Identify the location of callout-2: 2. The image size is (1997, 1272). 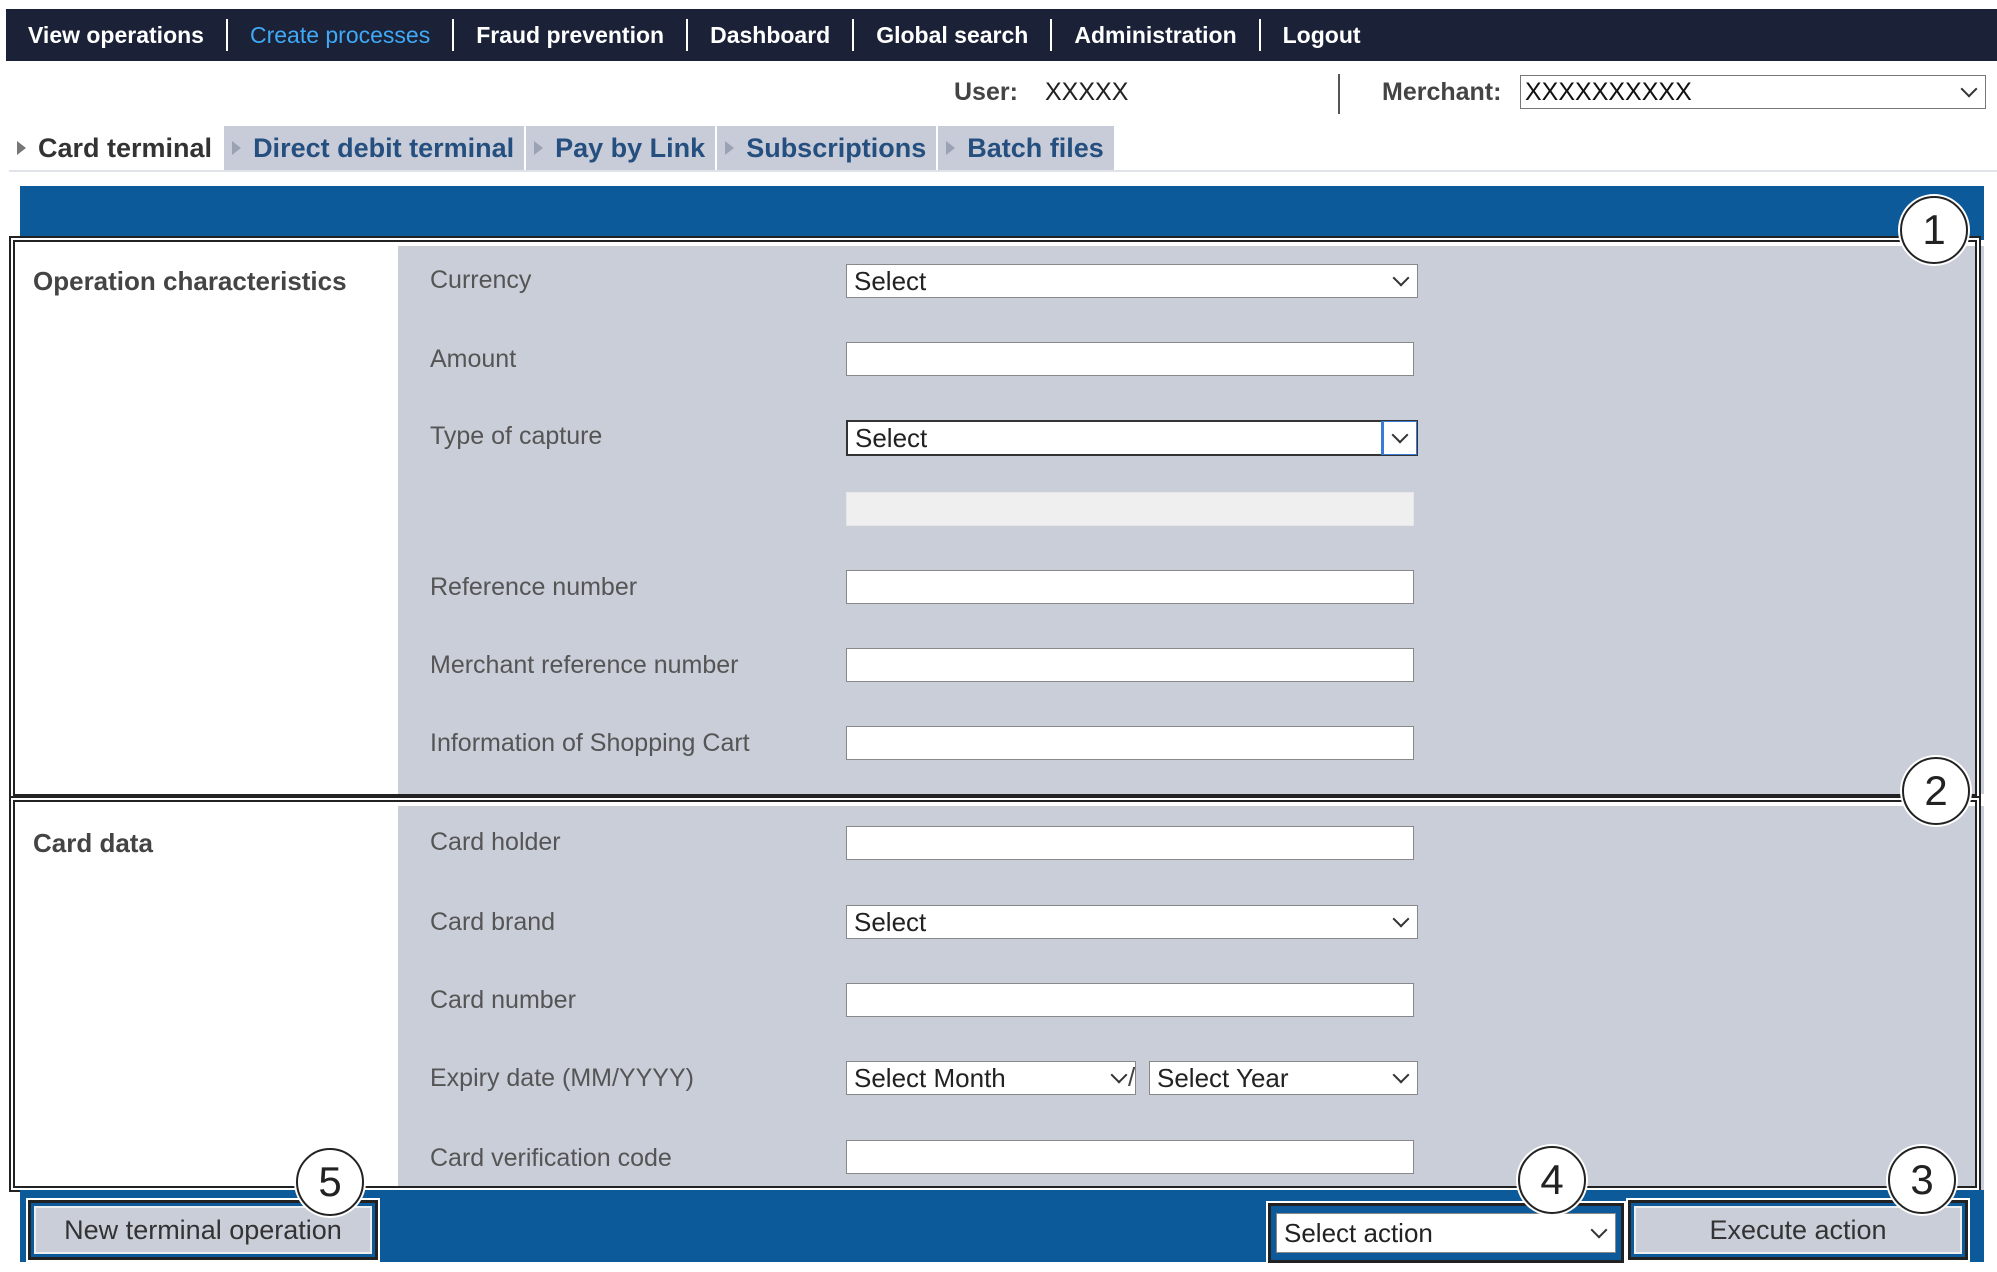
(1936, 791).